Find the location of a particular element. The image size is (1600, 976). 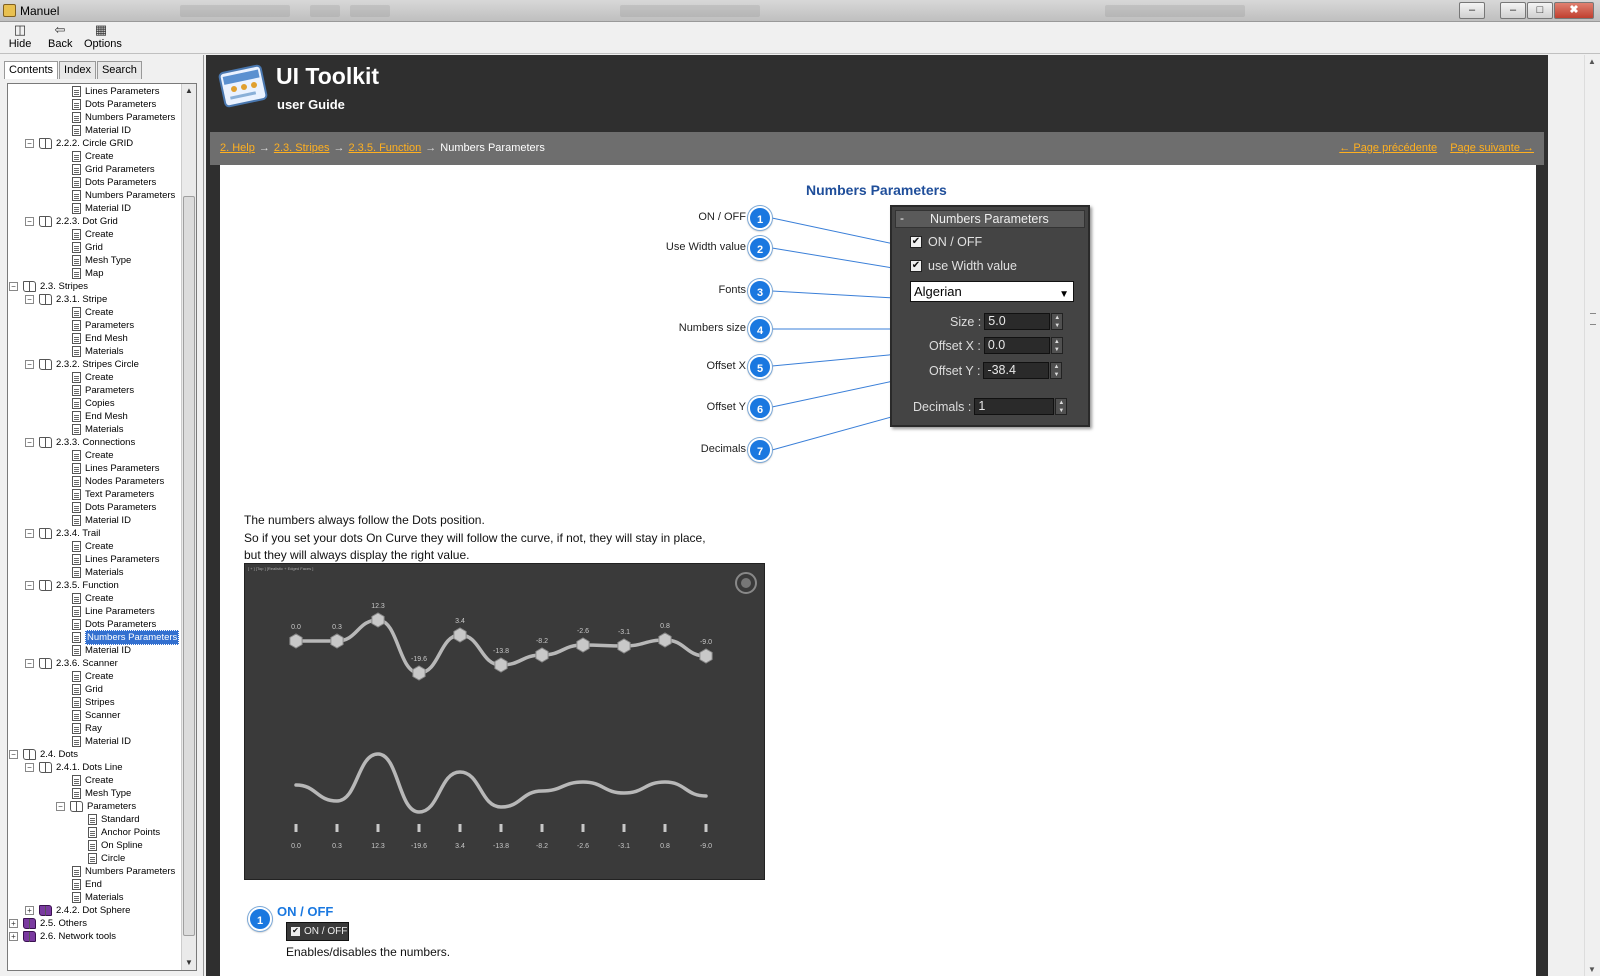

tree-item: − 2.3.1. Stripe is located at coordinates (66, 299).